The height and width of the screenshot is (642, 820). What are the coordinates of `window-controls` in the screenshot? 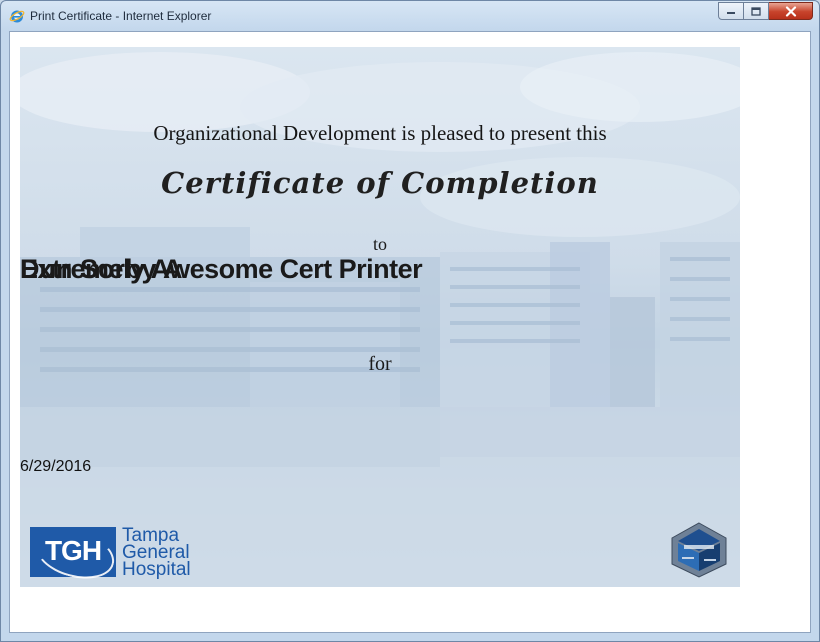 It's located at (765, 11).